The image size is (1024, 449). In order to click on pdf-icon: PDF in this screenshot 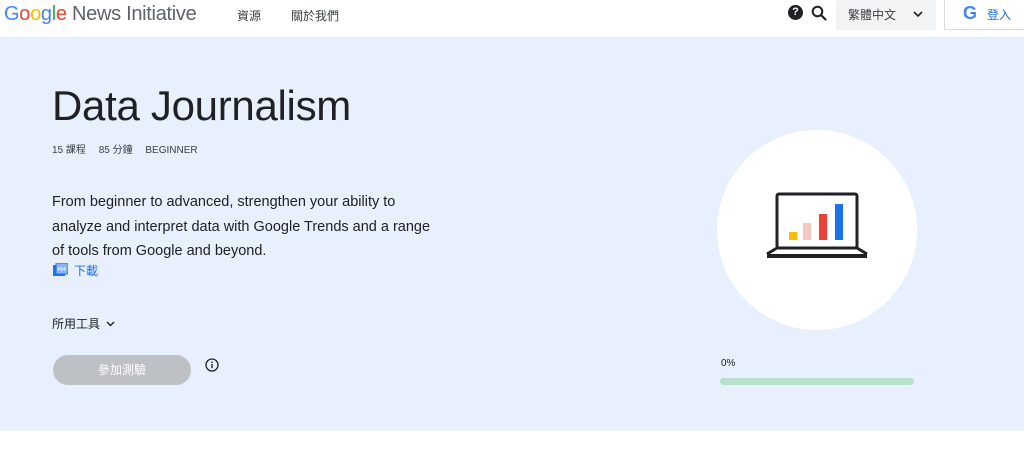, I will do `click(60, 269)`.